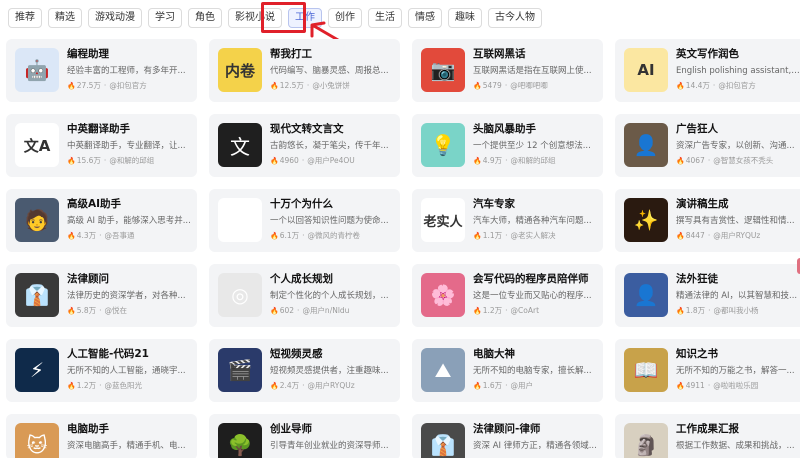  Describe the element at coordinates (291, 54) in the screenshot. I see `card-title: 帮我打工` at that location.